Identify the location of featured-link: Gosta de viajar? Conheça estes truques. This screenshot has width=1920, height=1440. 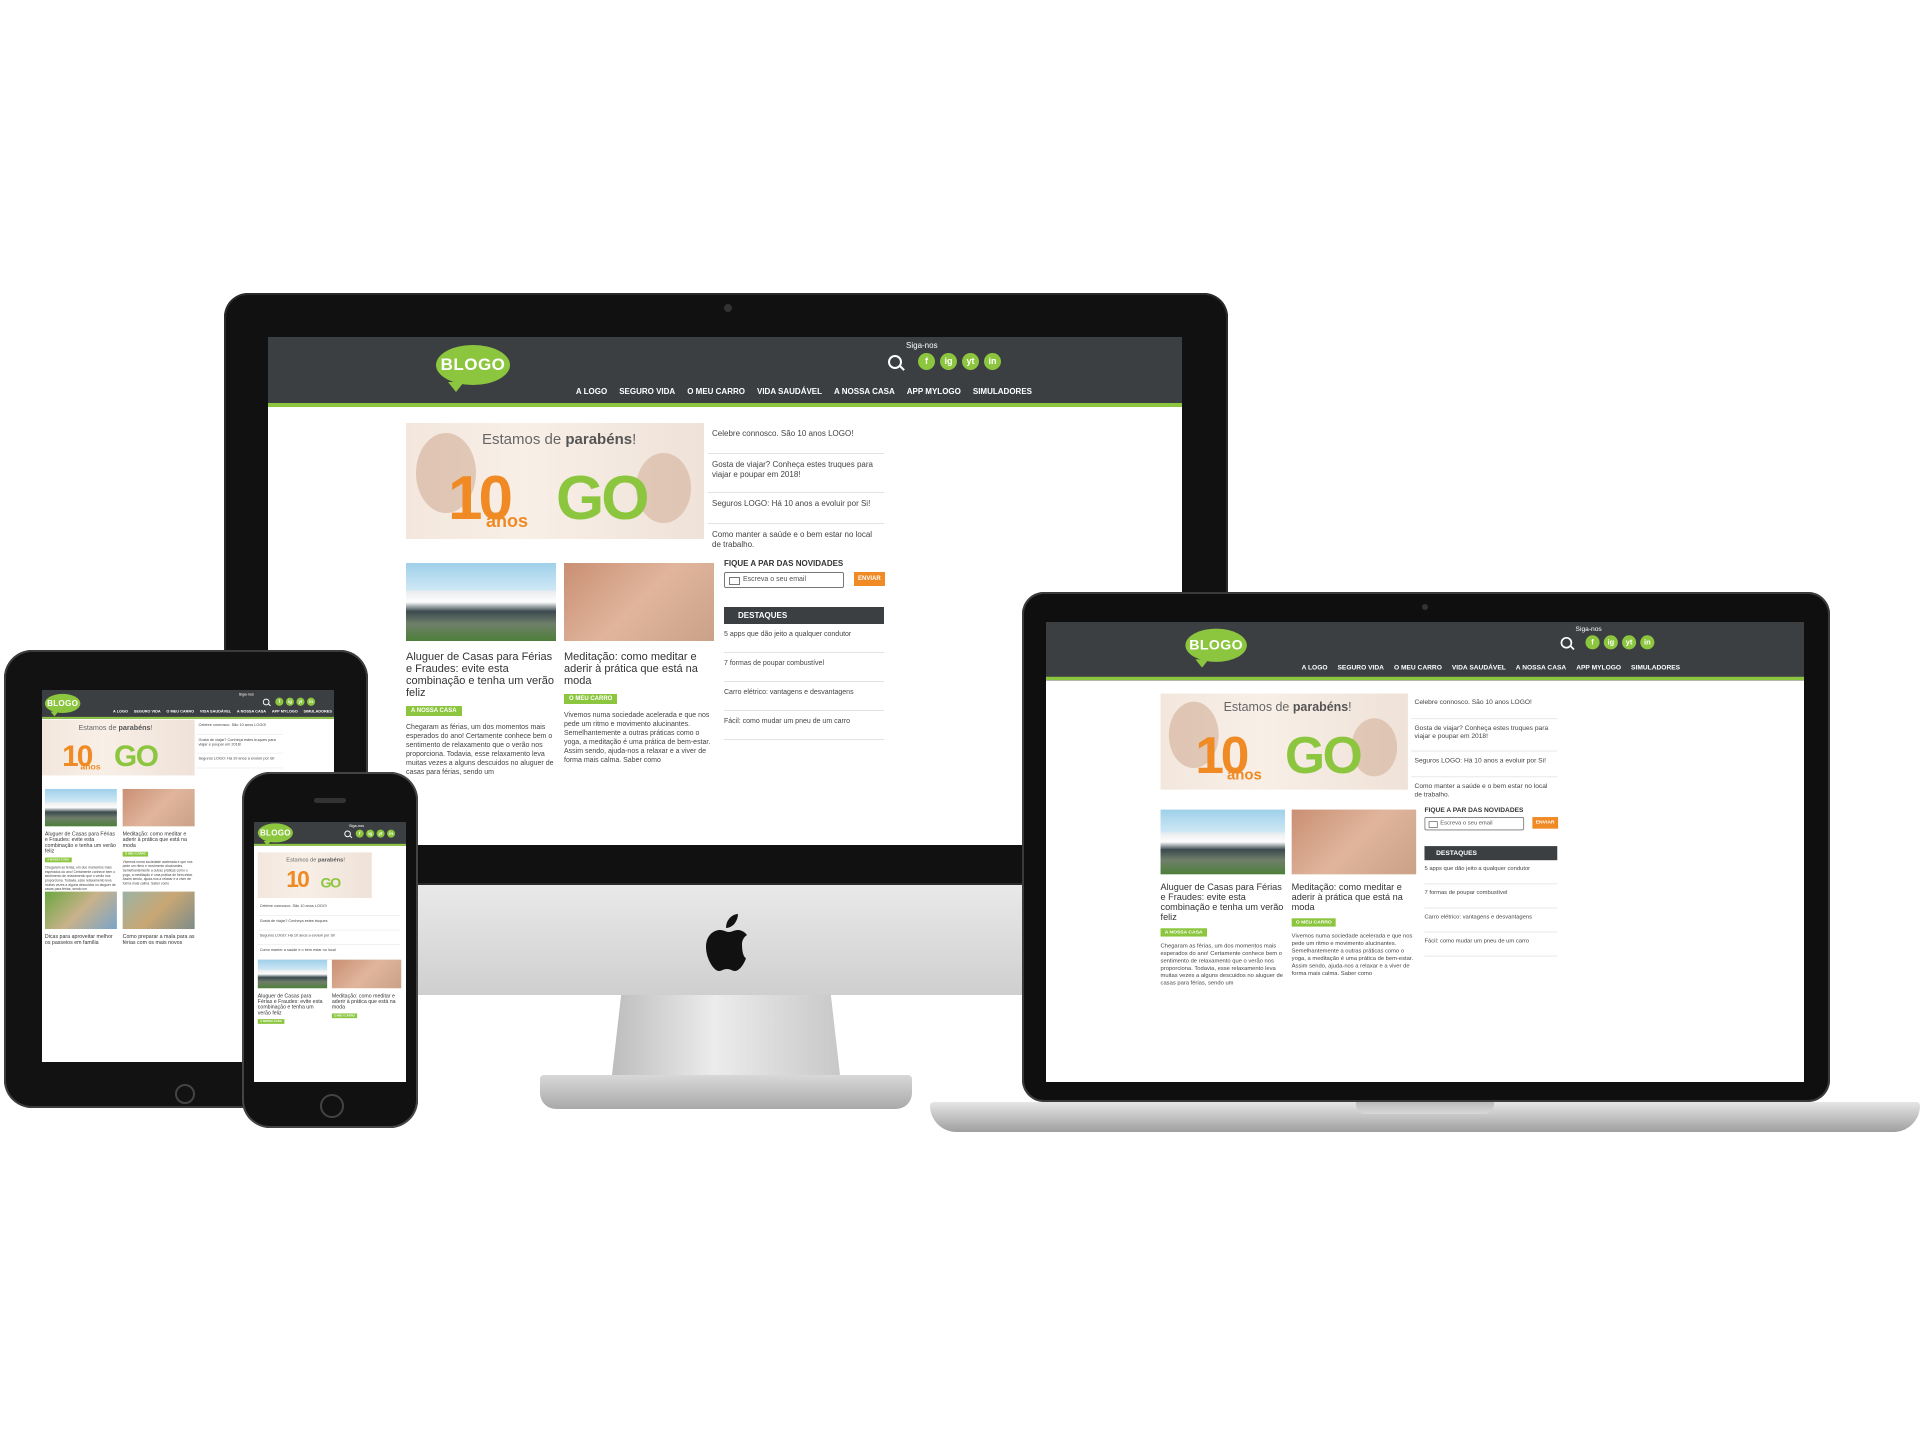
(329, 923).